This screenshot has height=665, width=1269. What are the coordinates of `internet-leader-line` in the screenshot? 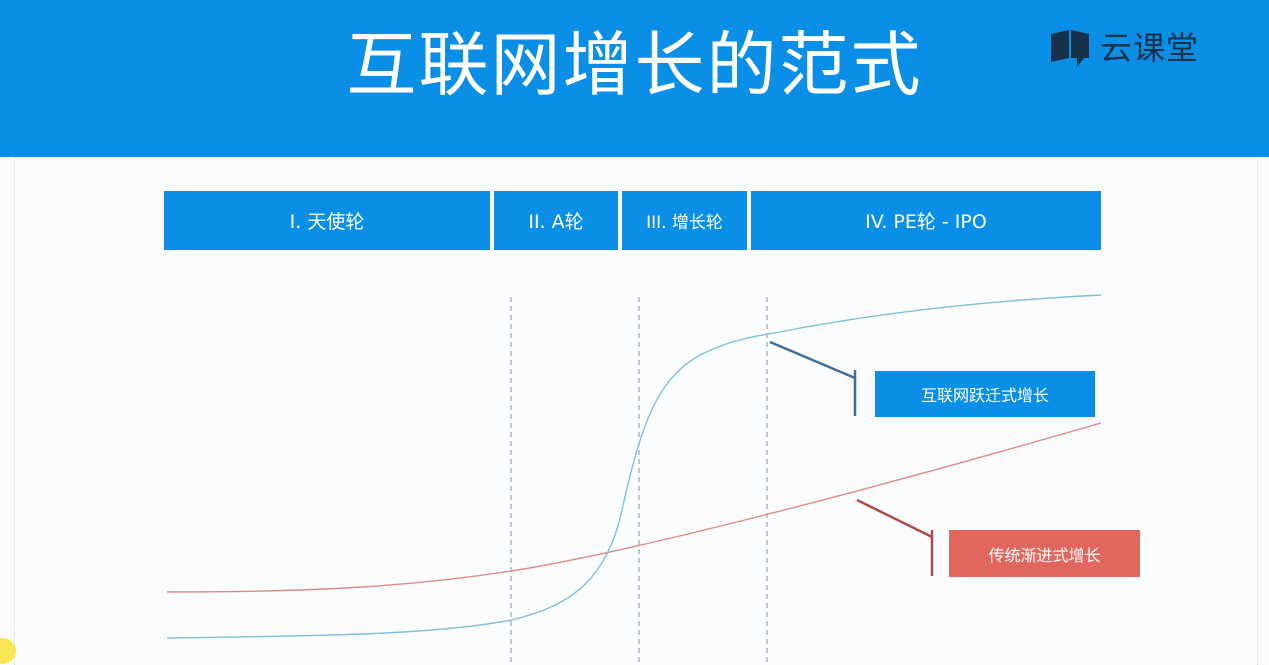 It's located at (812, 360).